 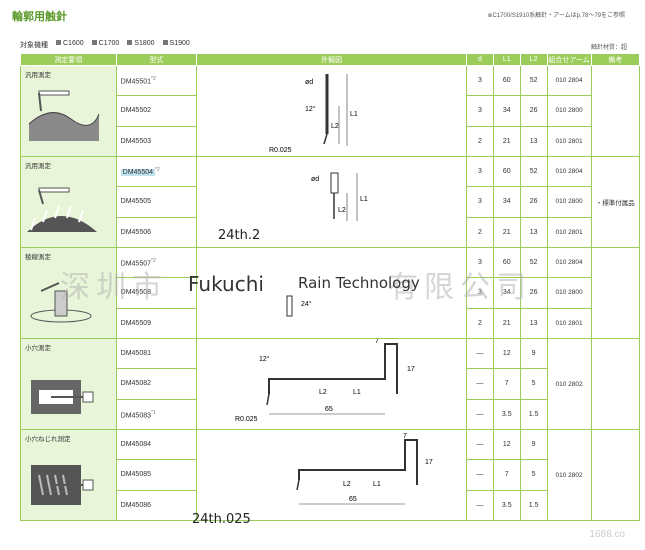 I want to click on col-figure: 外観図, so click(x=331, y=59).